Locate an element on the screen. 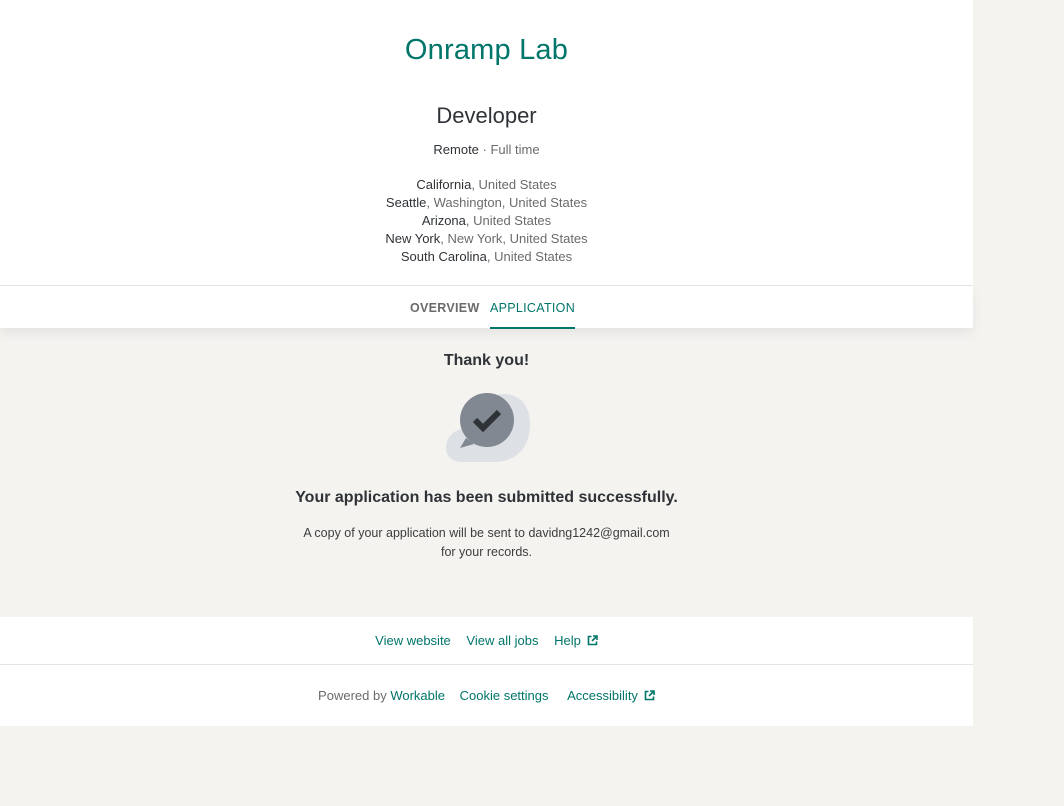 The image size is (1064, 806). location-city: Seattle is located at coordinates (406, 202).